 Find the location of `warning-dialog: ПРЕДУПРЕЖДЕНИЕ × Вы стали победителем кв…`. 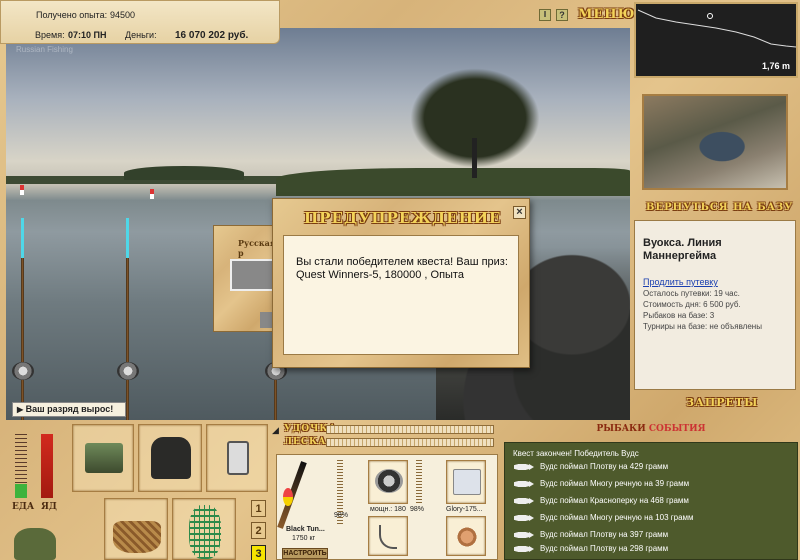

warning-dialog: ПРЕДУПРЕЖДЕНИЕ × Вы стали победителем кв… is located at coordinates (401, 283).